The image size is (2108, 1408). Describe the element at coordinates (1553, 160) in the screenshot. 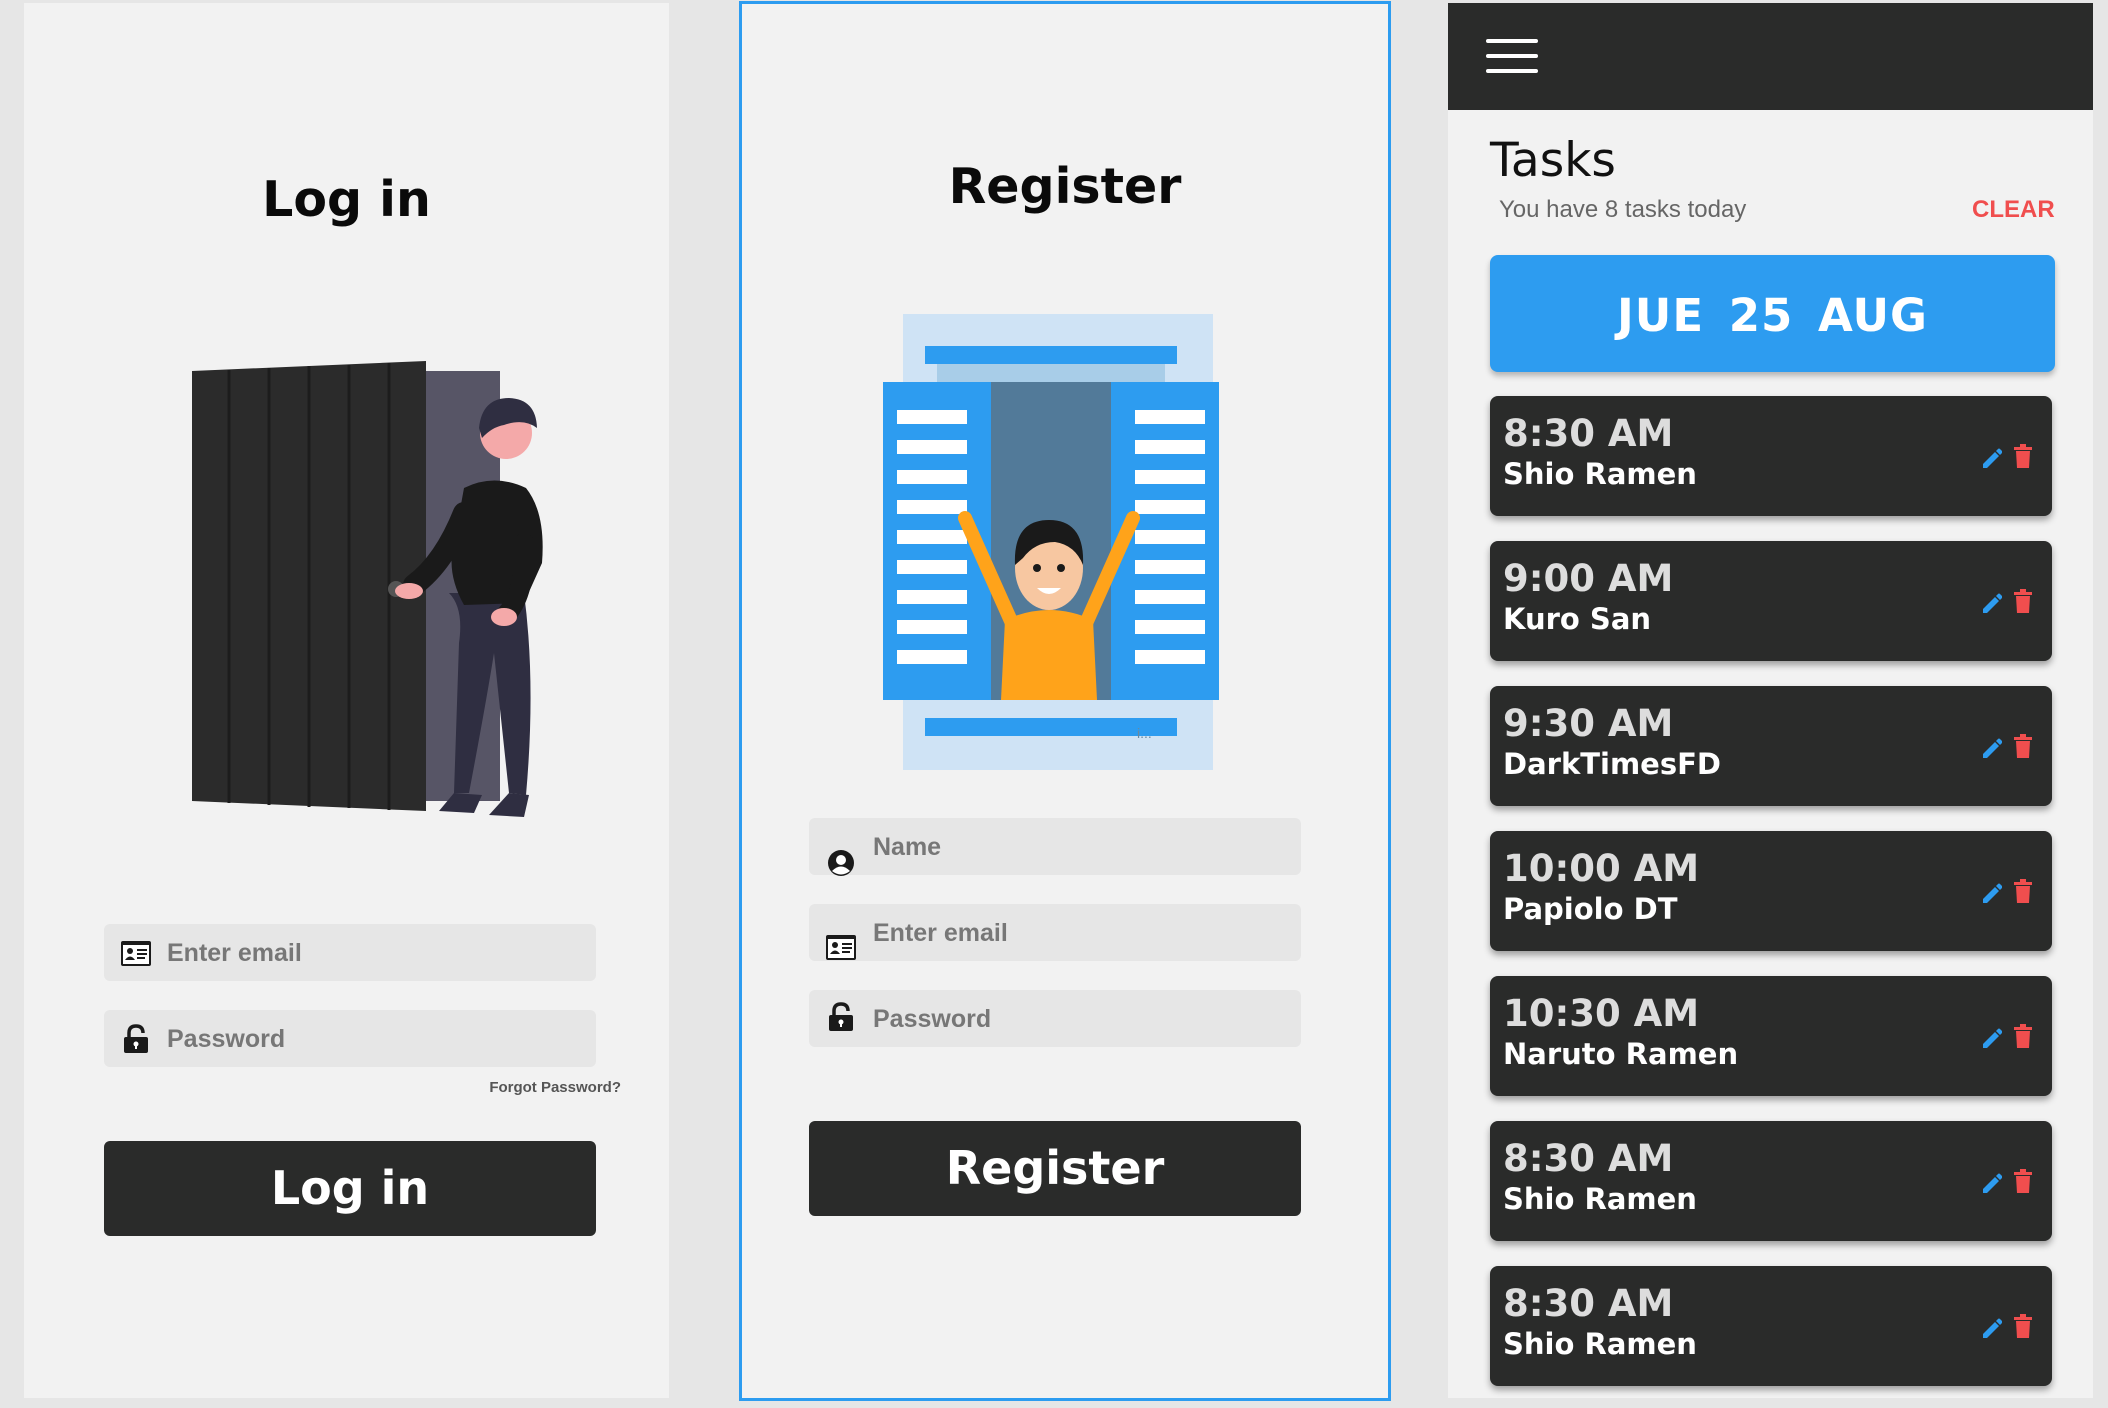

I see `page-title: Tasks` at that location.